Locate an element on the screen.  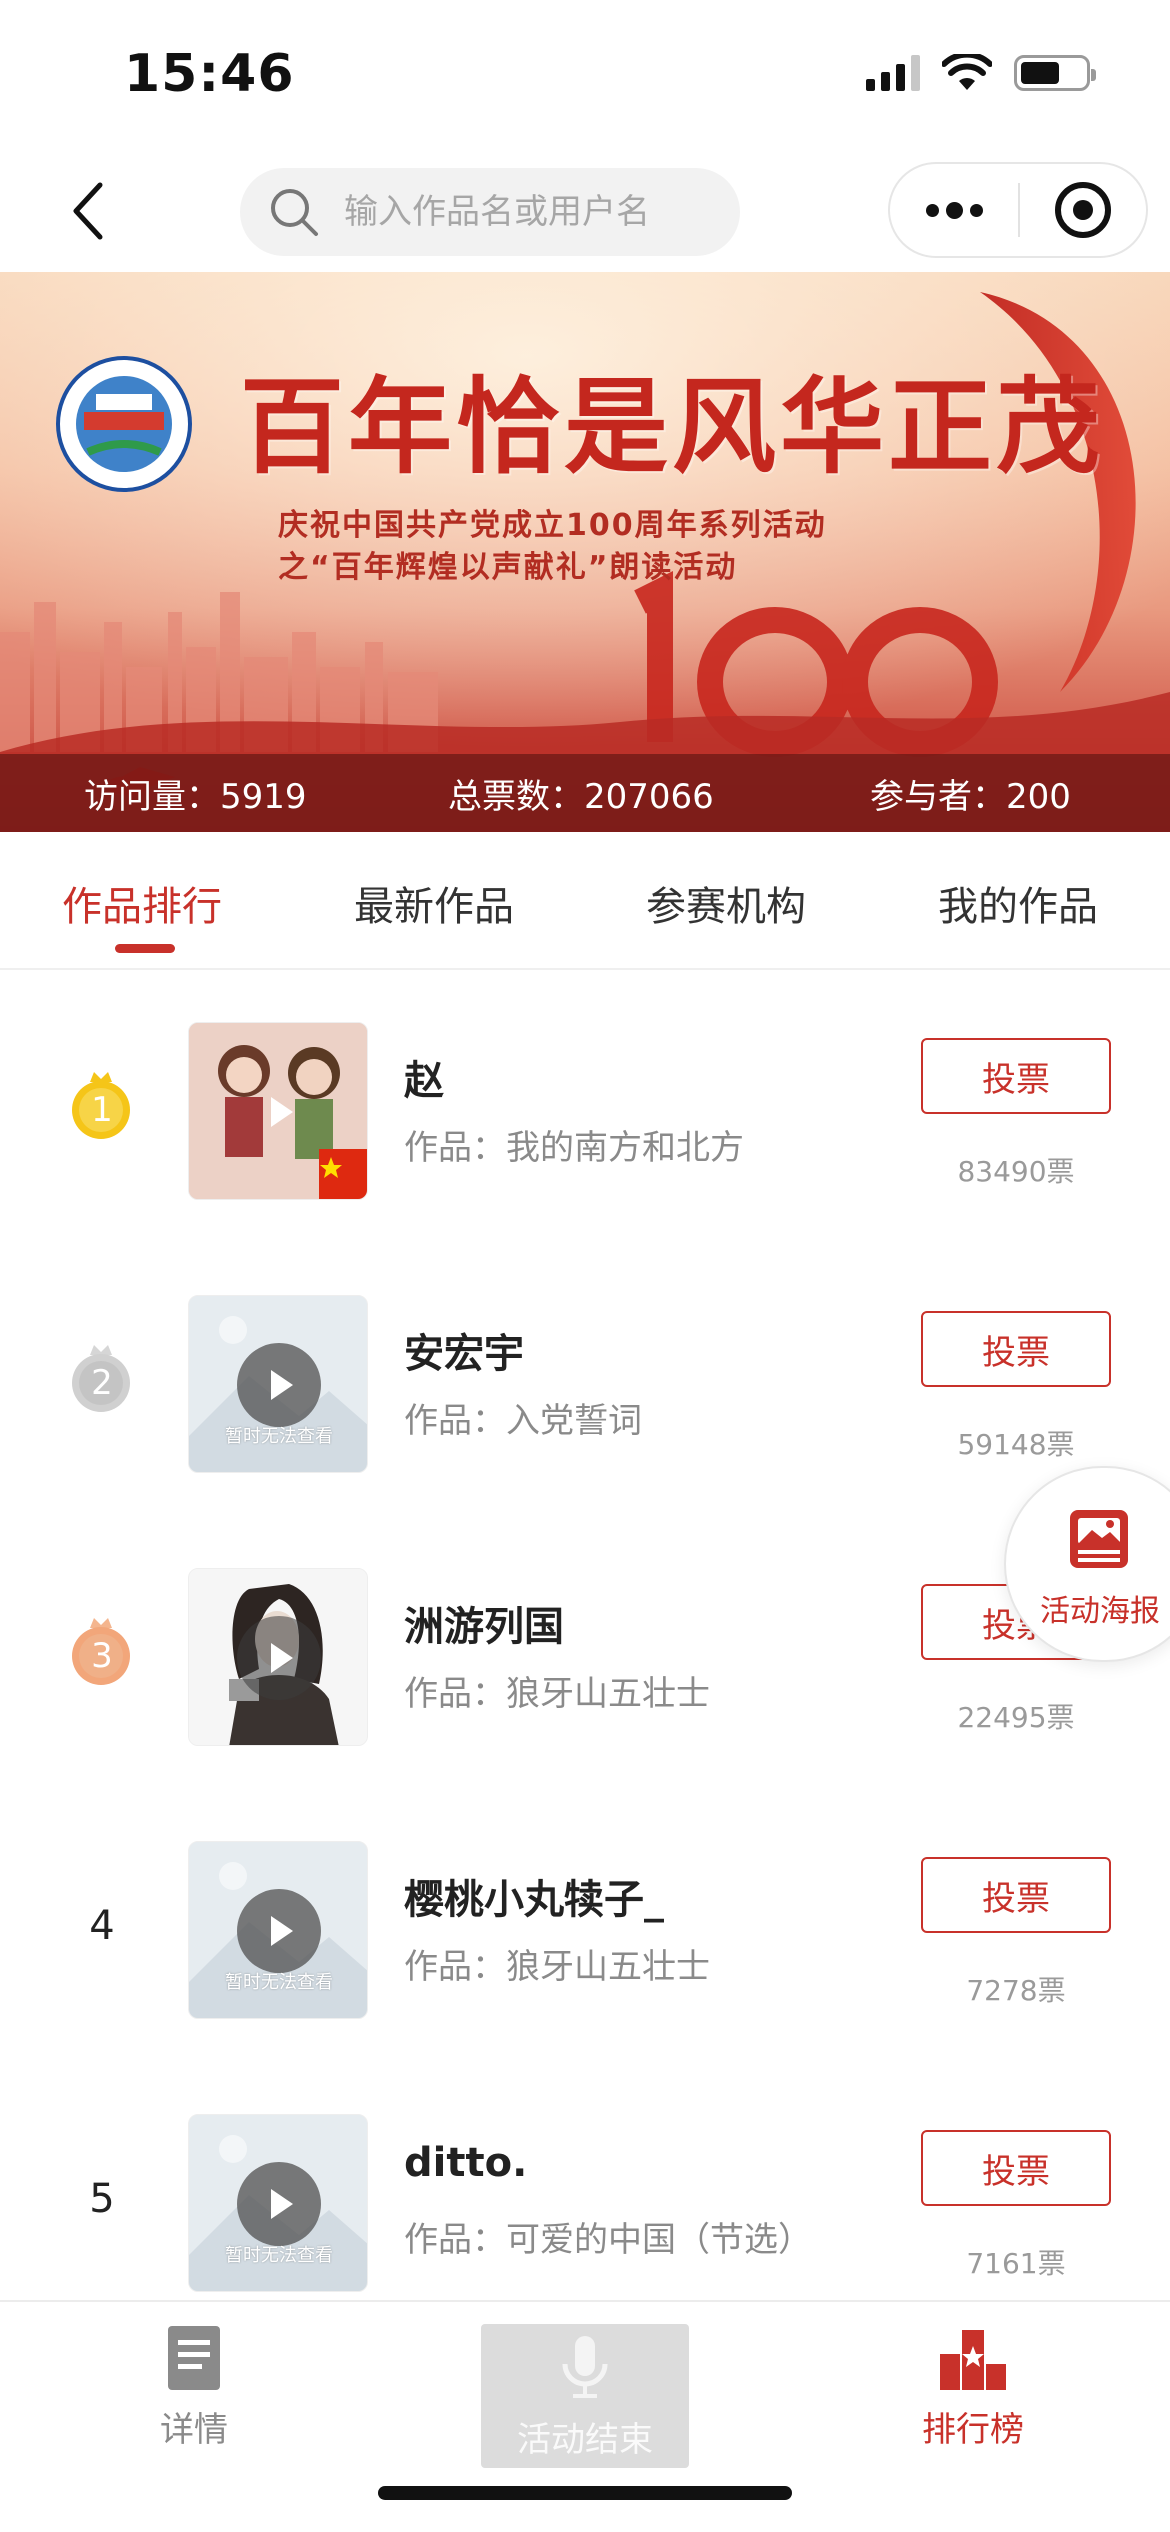
tab-organizations: 参赛机构 is located at coordinates (726, 903).